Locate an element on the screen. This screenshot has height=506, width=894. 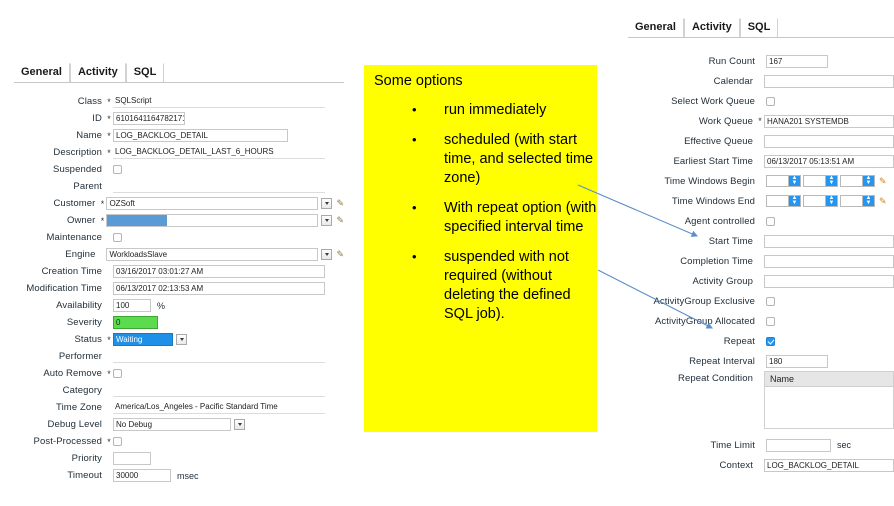
field-control-description: LOG_BACKLOG_DETAIL_LAST_6_HOURS is located at coordinates (219, 152).